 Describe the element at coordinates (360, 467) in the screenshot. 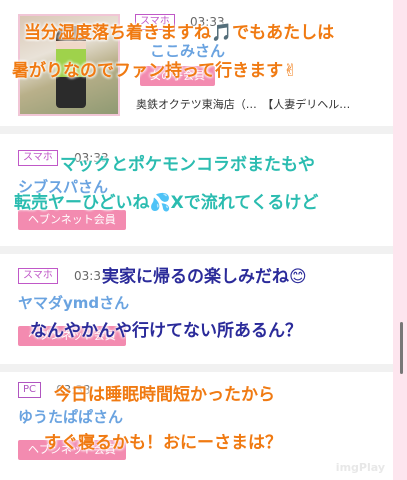

I see `watermark-logo: imgPlay` at that location.